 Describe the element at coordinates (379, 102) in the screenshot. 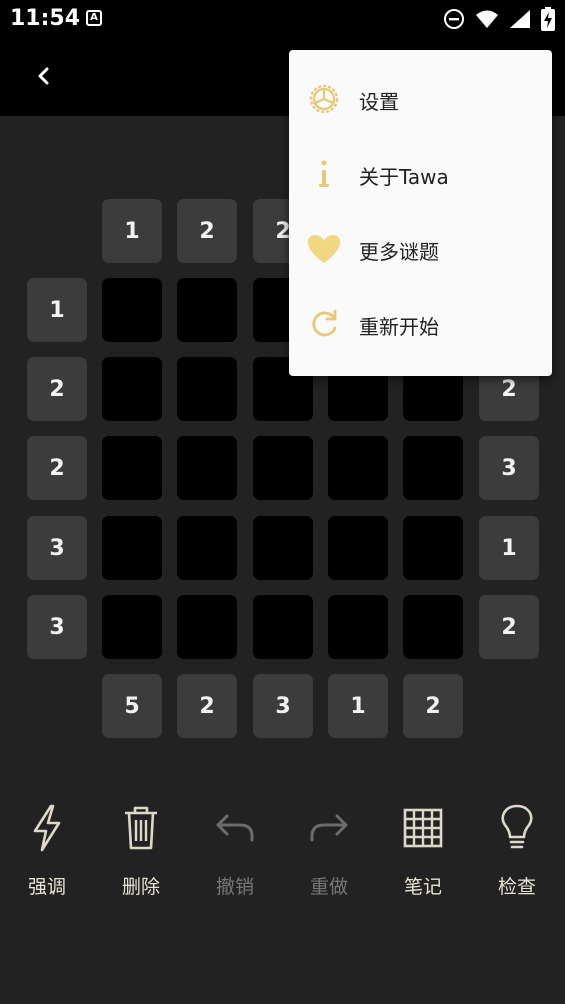

I see `menu-item-label: 设置` at that location.